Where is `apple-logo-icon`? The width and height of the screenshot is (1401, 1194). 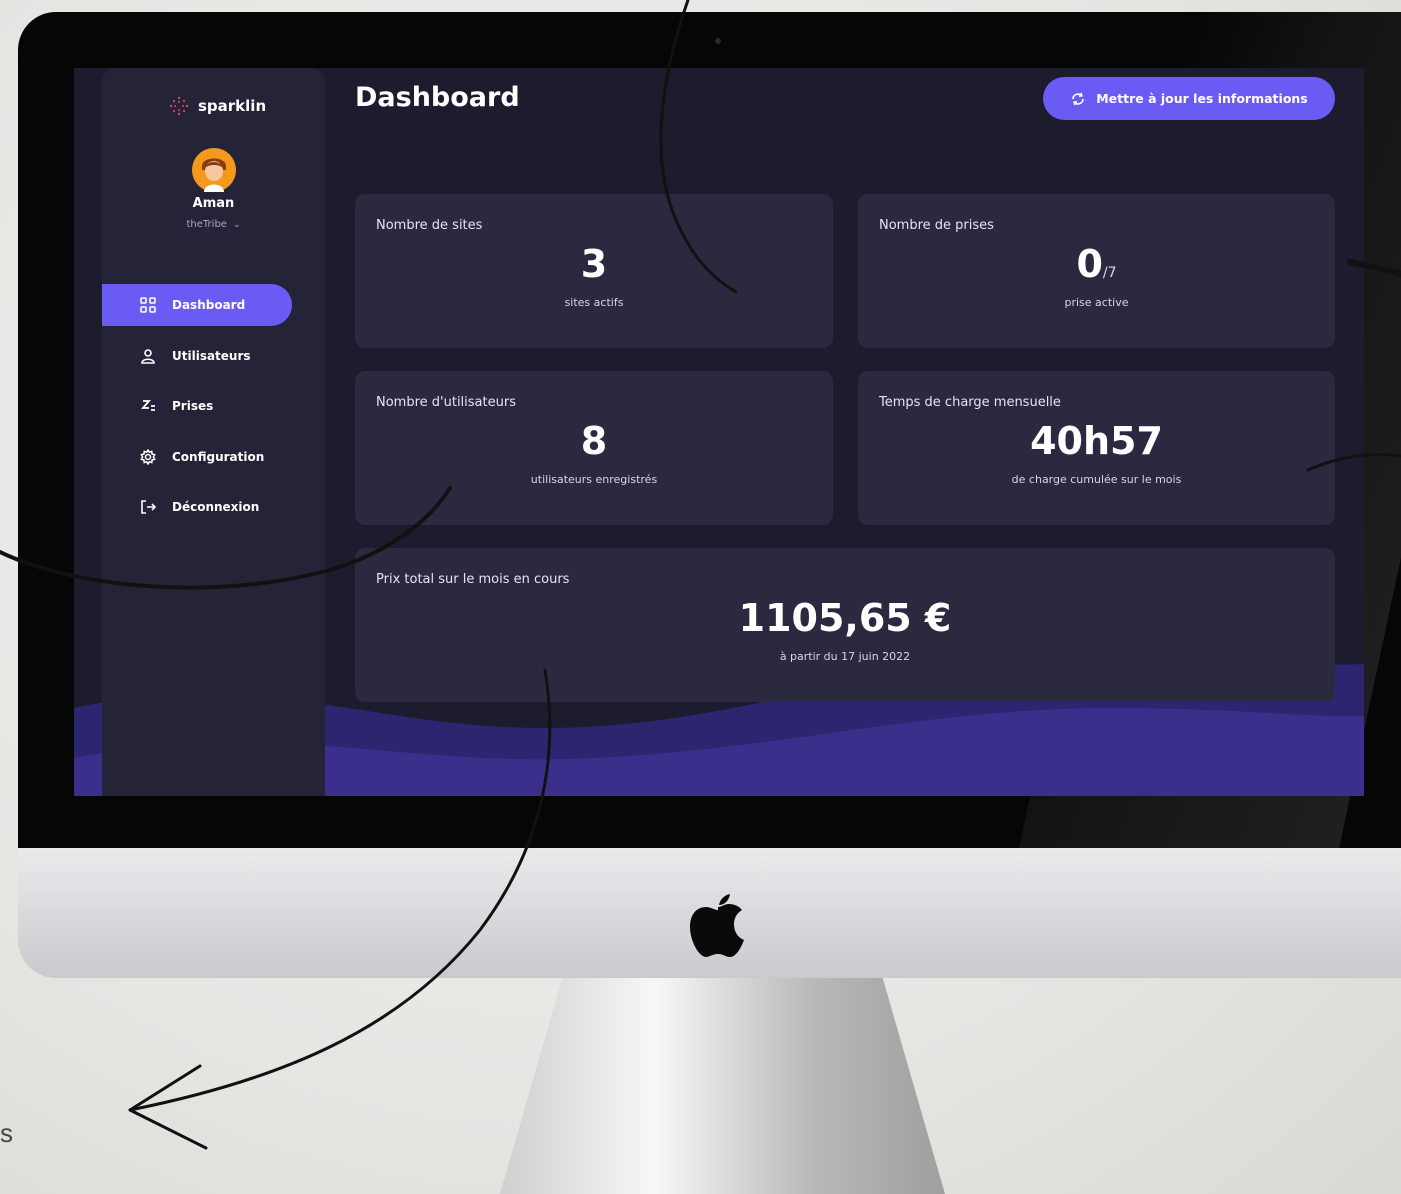
apple-logo-icon is located at coordinates (717, 925).